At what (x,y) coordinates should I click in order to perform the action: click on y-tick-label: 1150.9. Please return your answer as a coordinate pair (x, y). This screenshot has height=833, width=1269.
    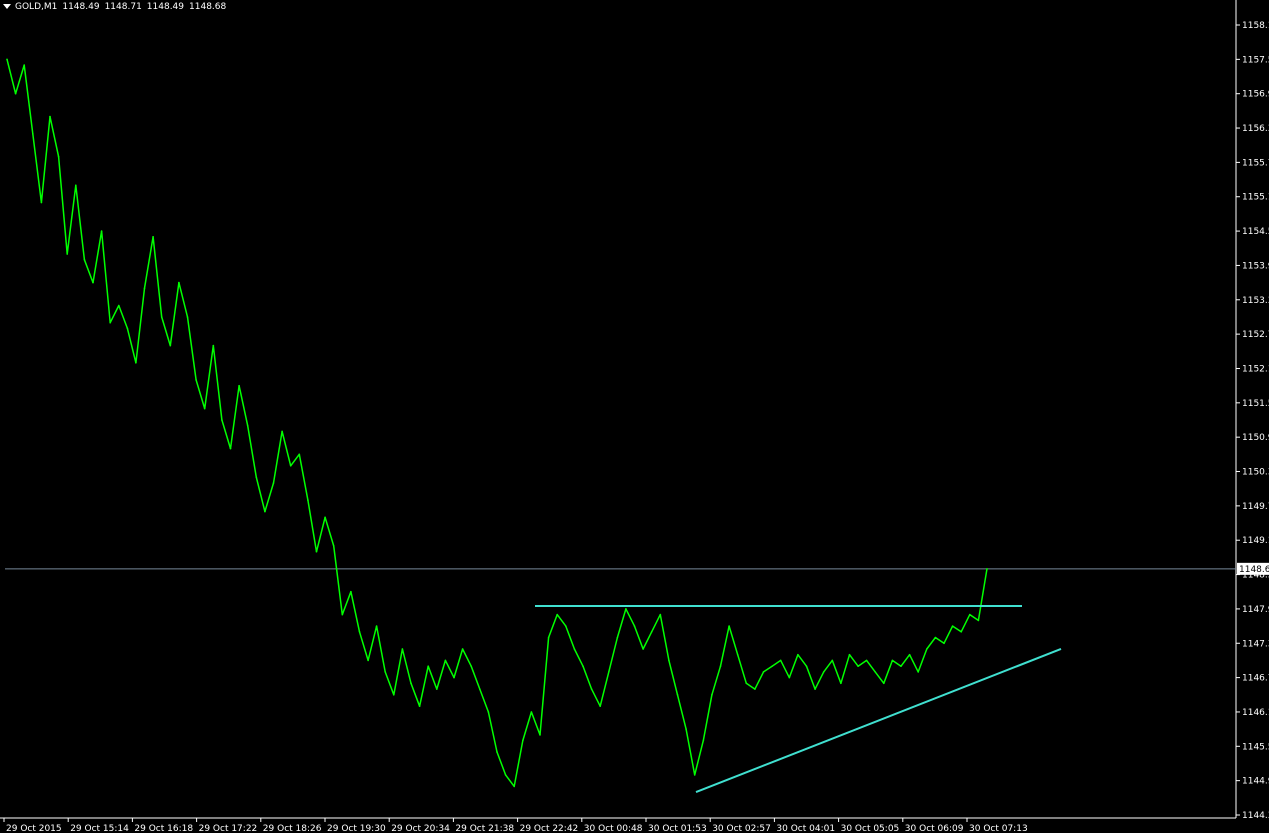
    Looking at the image, I should click on (1255, 438).